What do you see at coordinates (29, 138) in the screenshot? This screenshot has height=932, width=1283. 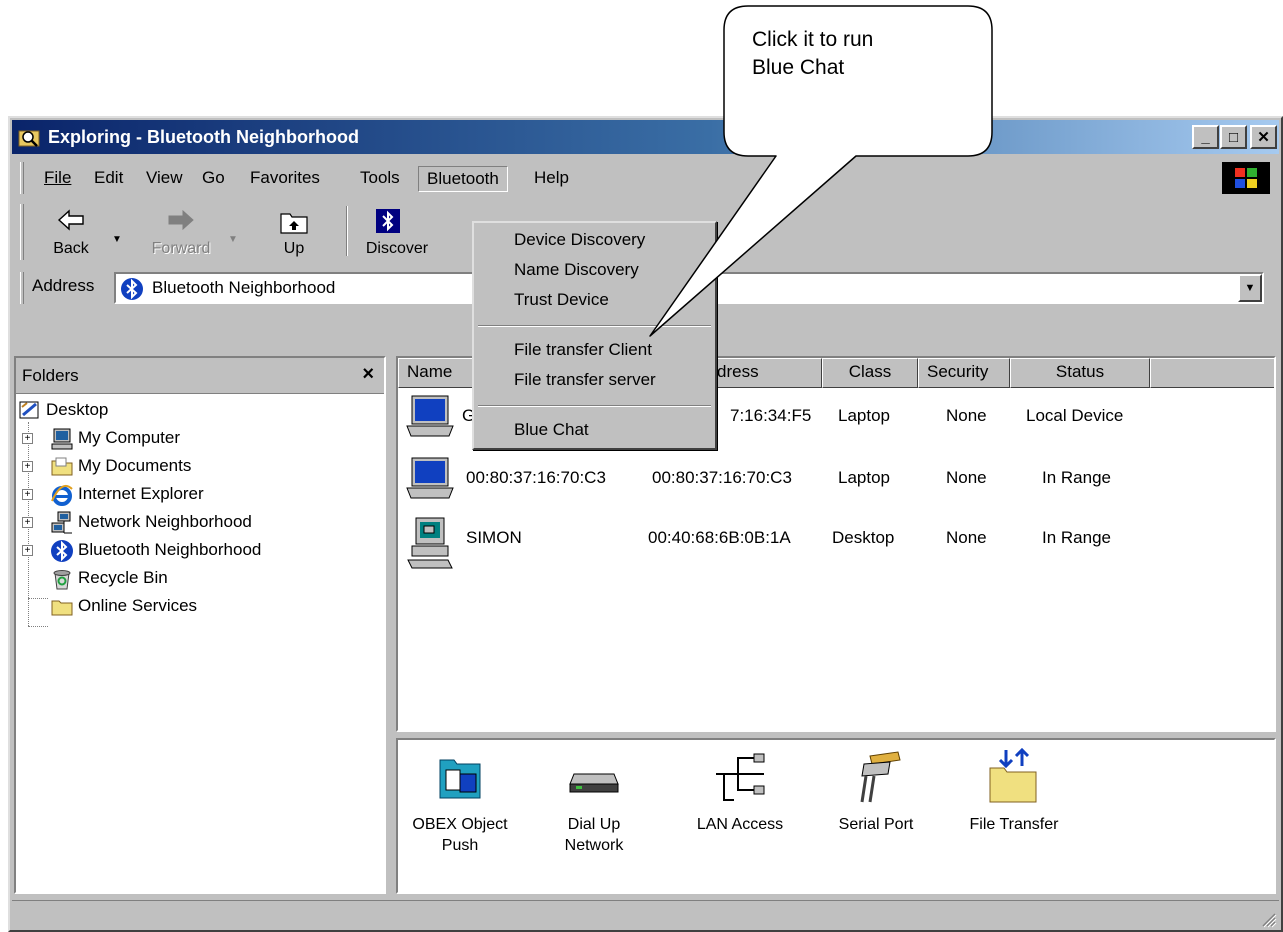 I see `explorer-icon` at bounding box center [29, 138].